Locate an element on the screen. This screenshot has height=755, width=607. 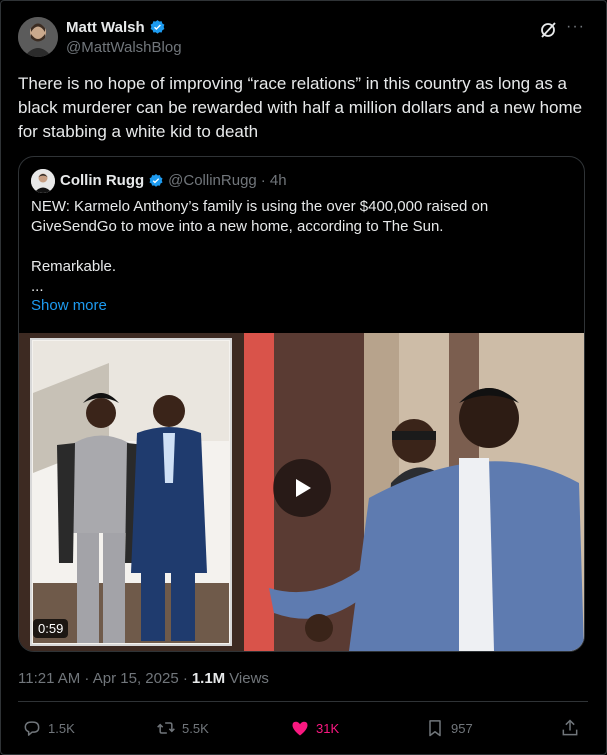
repost-button: 5.5K is located at coordinates (182, 728).